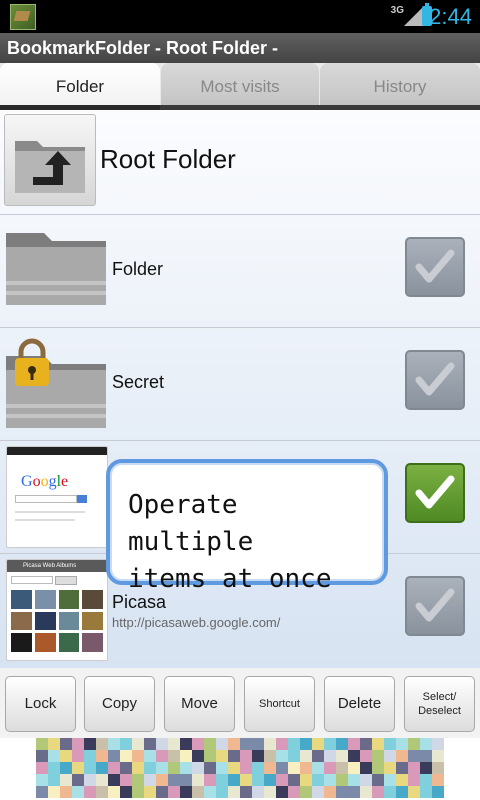 The image size is (480, 800). What do you see at coordinates (45, 481) in the screenshot?
I see `google-logo: Google` at bounding box center [45, 481].